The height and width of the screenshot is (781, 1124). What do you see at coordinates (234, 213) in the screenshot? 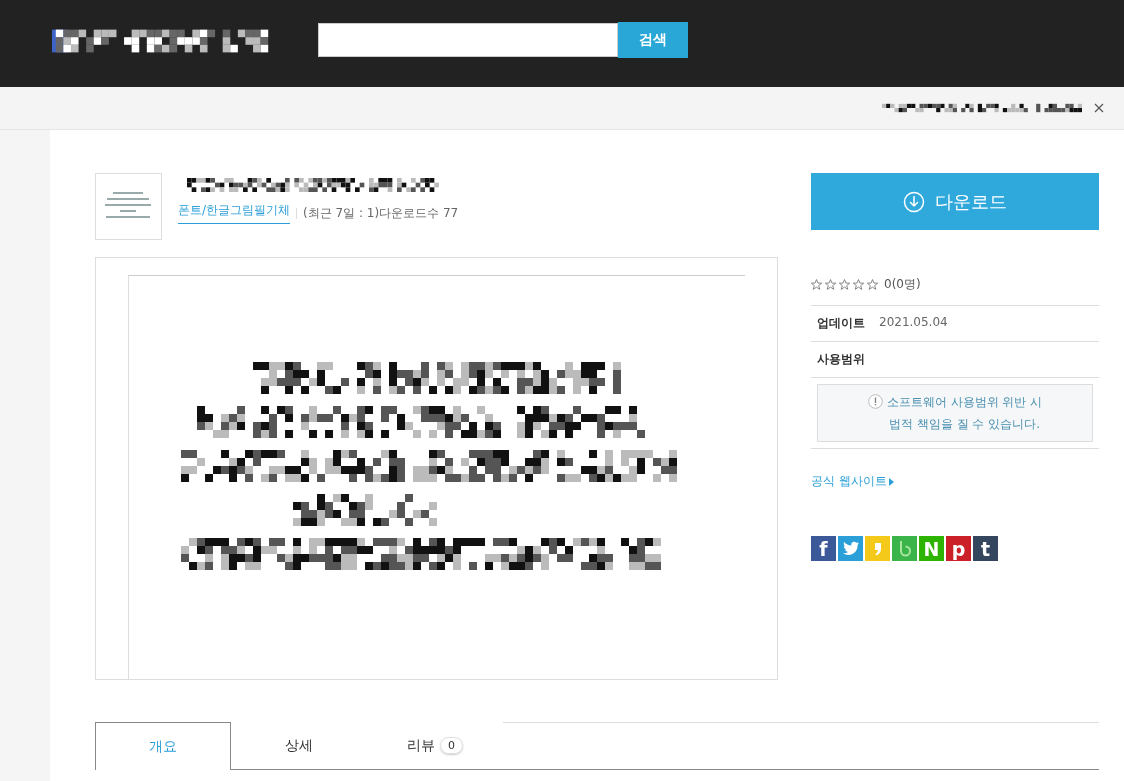
I see `category-link: 폰트/한글그림필기체` at bounding box center [234, 213].